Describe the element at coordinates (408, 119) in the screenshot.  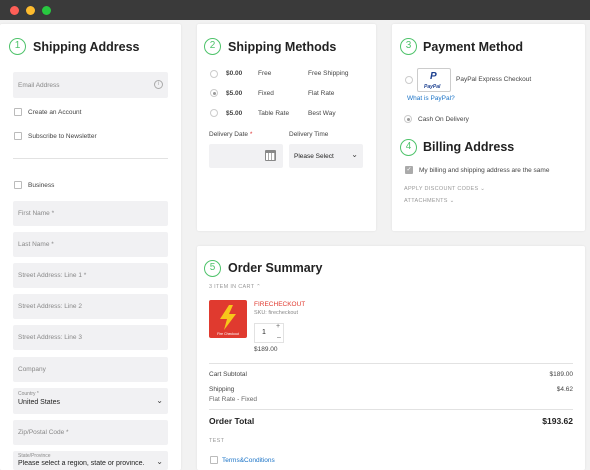
I see `cash-on-delivery-radio` at that location.